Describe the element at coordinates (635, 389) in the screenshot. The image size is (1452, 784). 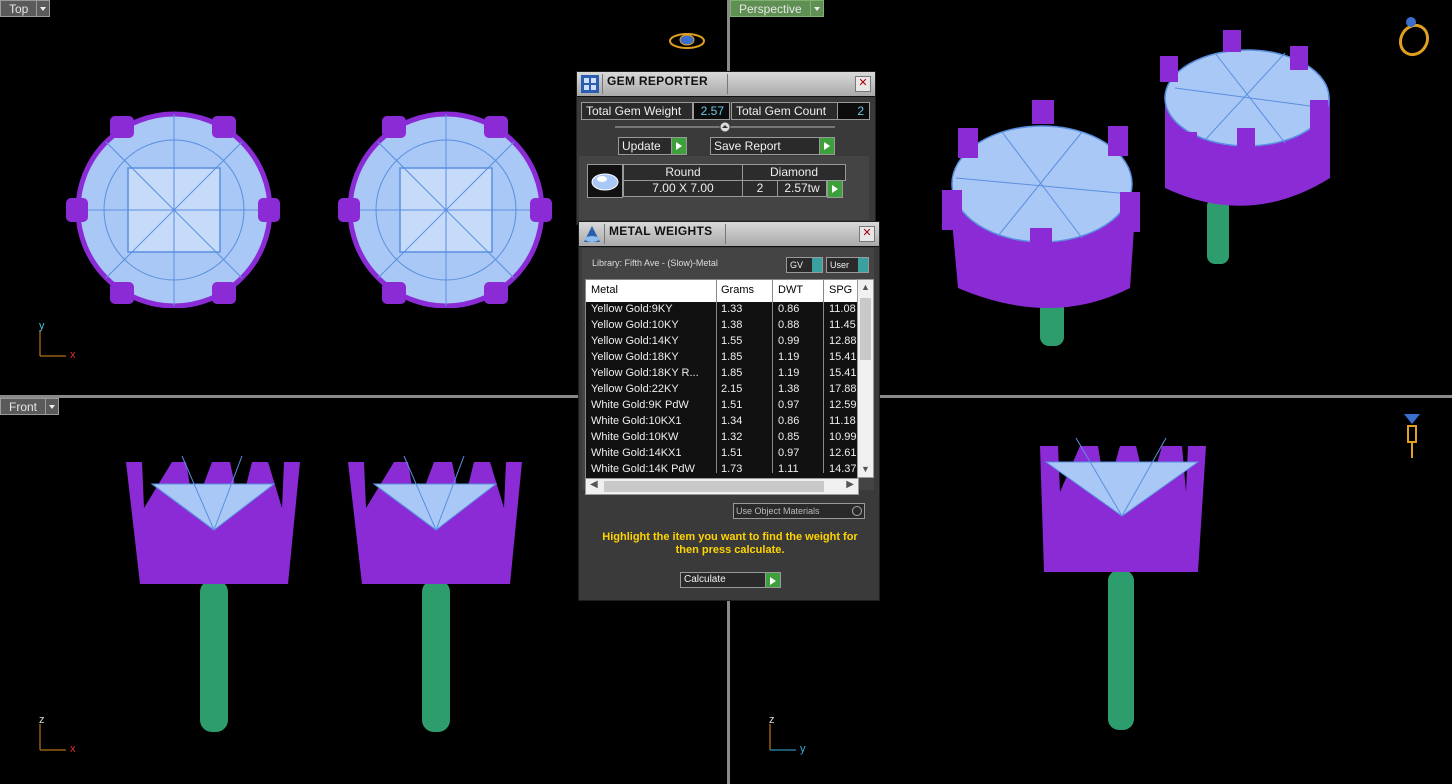
I see `table-cell: Yellow Gold:22KY` at that location.